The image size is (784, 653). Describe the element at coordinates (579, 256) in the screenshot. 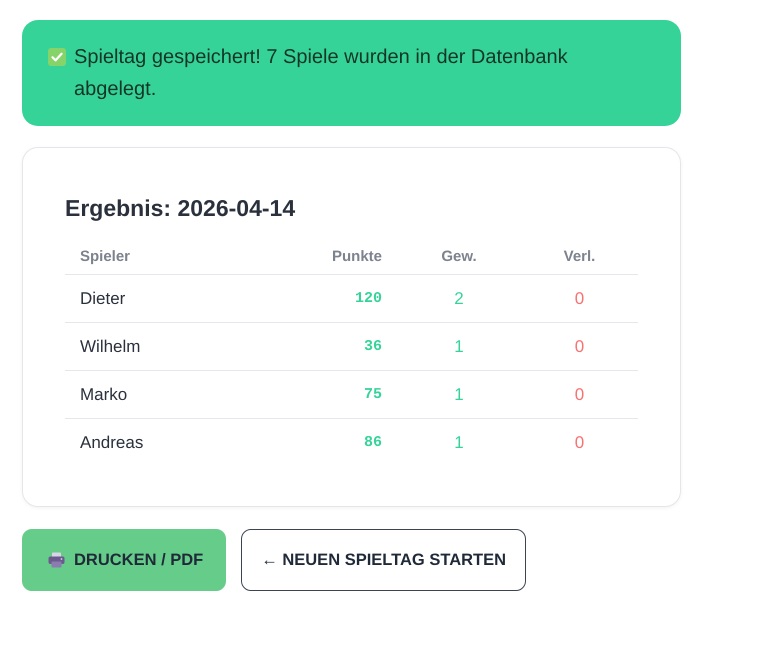

I see `column-header: Verl.` at that location.